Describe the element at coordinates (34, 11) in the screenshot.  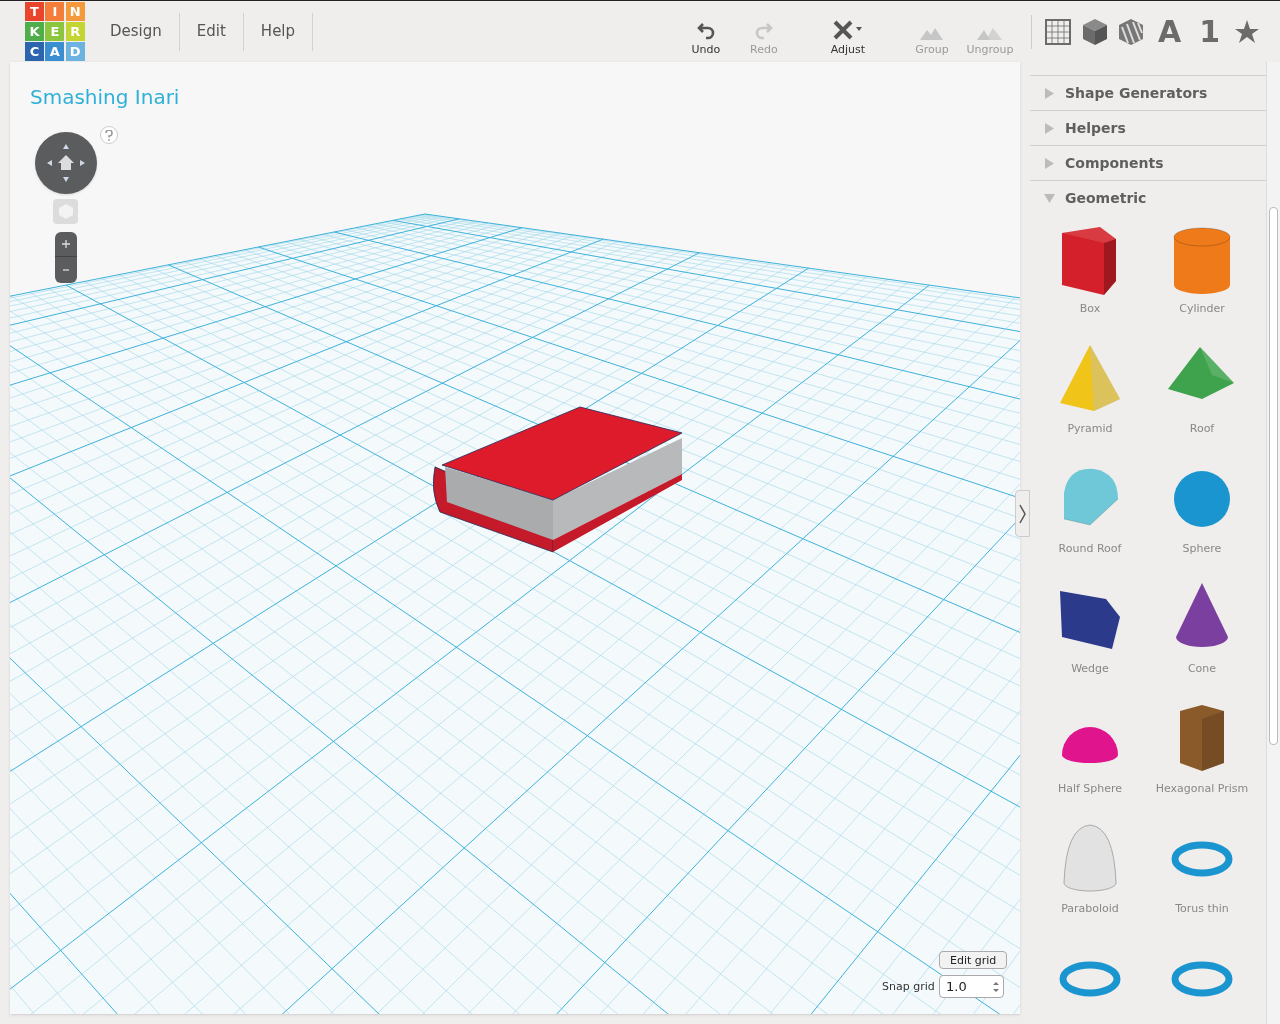
I see `logo-letter: T` at that location.